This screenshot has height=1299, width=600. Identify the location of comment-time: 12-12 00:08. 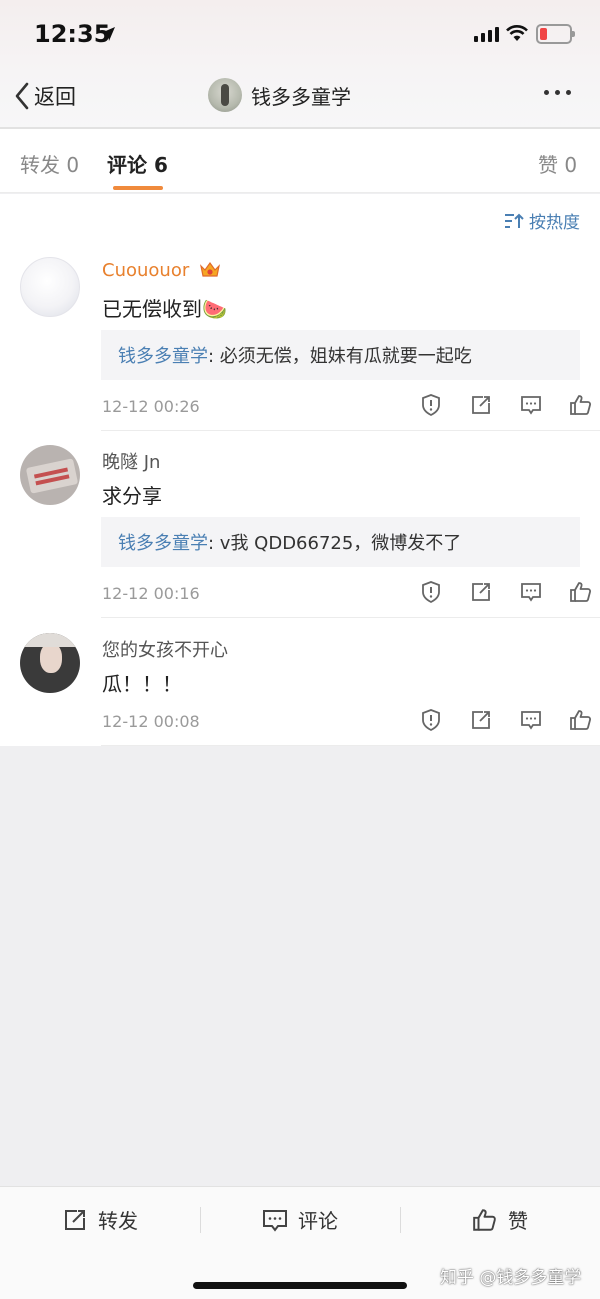
(151, 721).